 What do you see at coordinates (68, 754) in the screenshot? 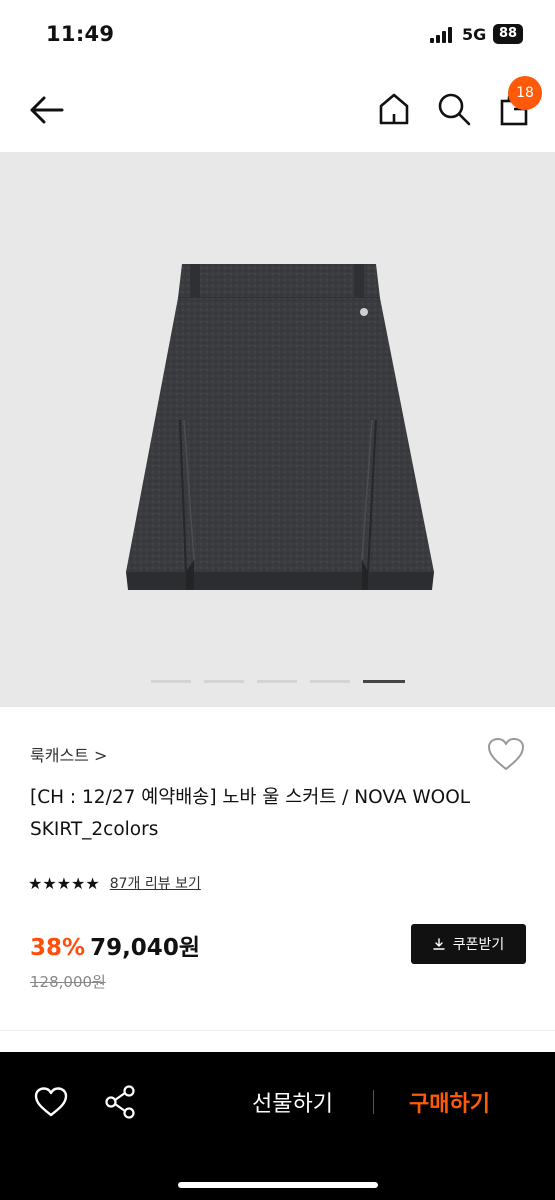
I see `brand-link: 룩캐스트 >` at bounding box center [68, 754].